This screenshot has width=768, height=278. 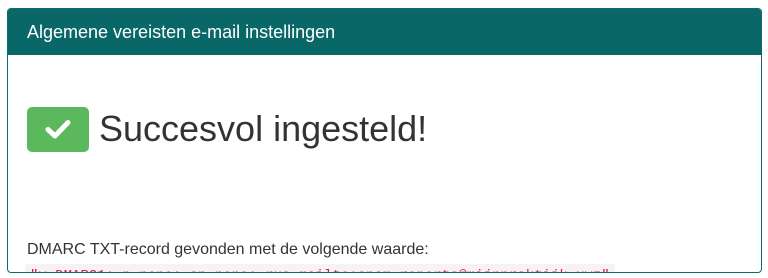 What do you see at coordinates (263, 128) in the screenshot?
I see `success-title: Succesvol ingesteld!` at bounding box center [263, 128].